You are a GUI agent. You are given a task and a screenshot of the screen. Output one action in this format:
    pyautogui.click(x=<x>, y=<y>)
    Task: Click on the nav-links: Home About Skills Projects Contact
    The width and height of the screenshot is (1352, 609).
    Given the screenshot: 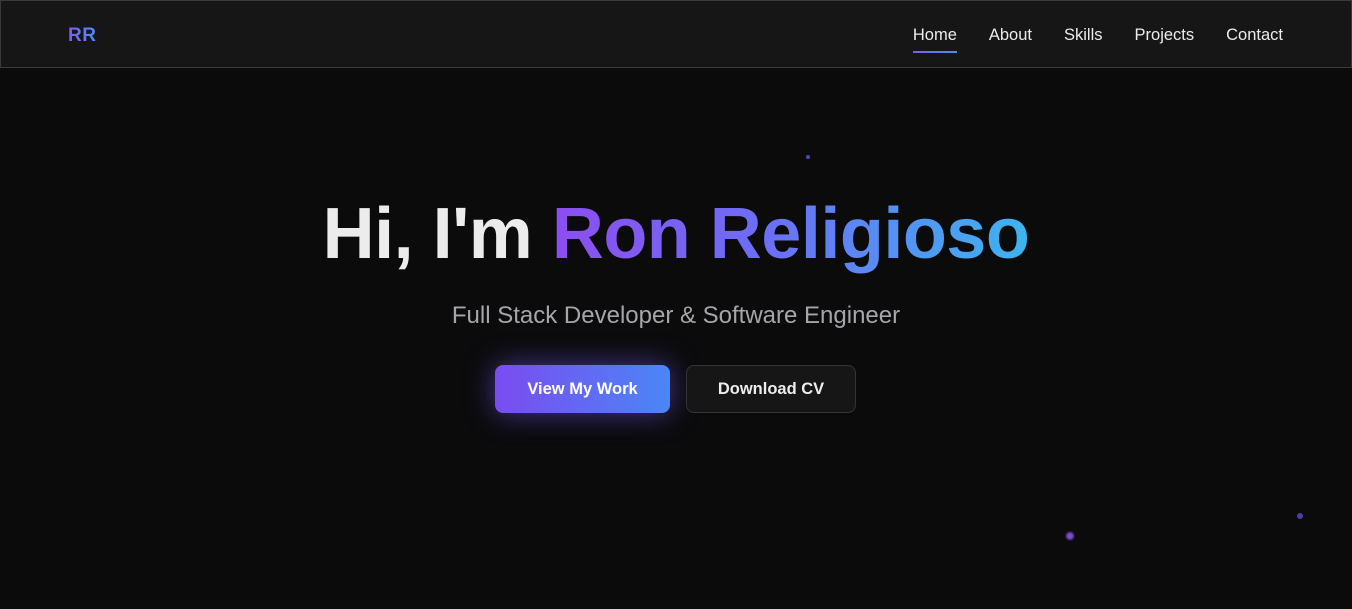 What is the action you would take?
    pyautogui.click(x=1097, y=35)
    